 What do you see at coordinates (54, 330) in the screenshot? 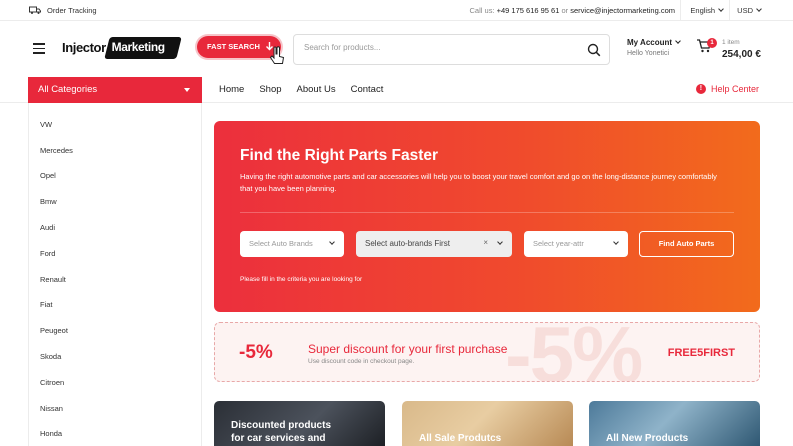
I see `category-item-peugeot: Peugeot` at bounding box center [54, 330].